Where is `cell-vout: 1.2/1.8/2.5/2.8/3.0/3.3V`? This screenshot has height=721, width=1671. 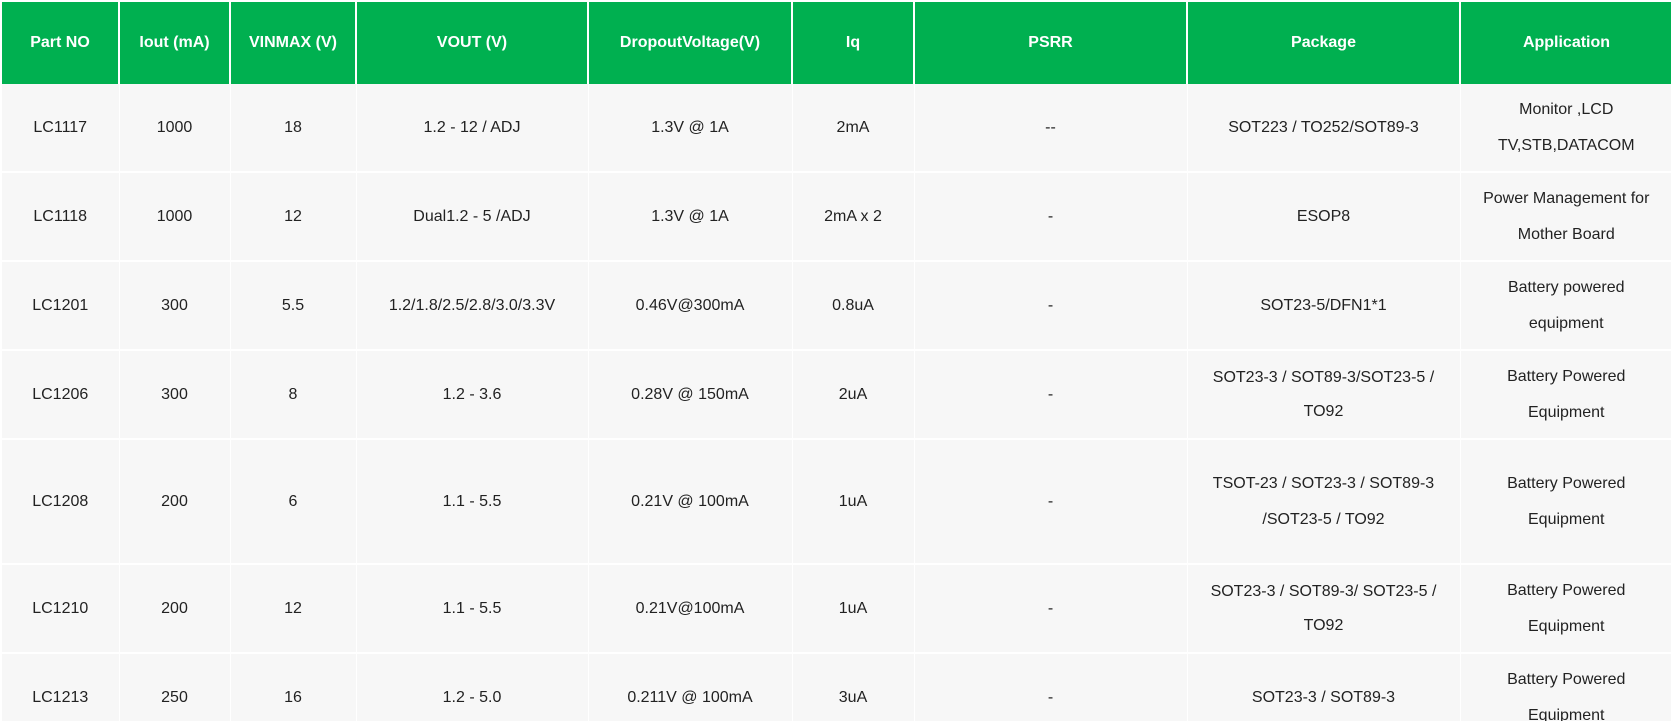 cell-vout: 1.2/1.8/2.5/2.8/3.0/3.3V is located at coordinates (472, 306).